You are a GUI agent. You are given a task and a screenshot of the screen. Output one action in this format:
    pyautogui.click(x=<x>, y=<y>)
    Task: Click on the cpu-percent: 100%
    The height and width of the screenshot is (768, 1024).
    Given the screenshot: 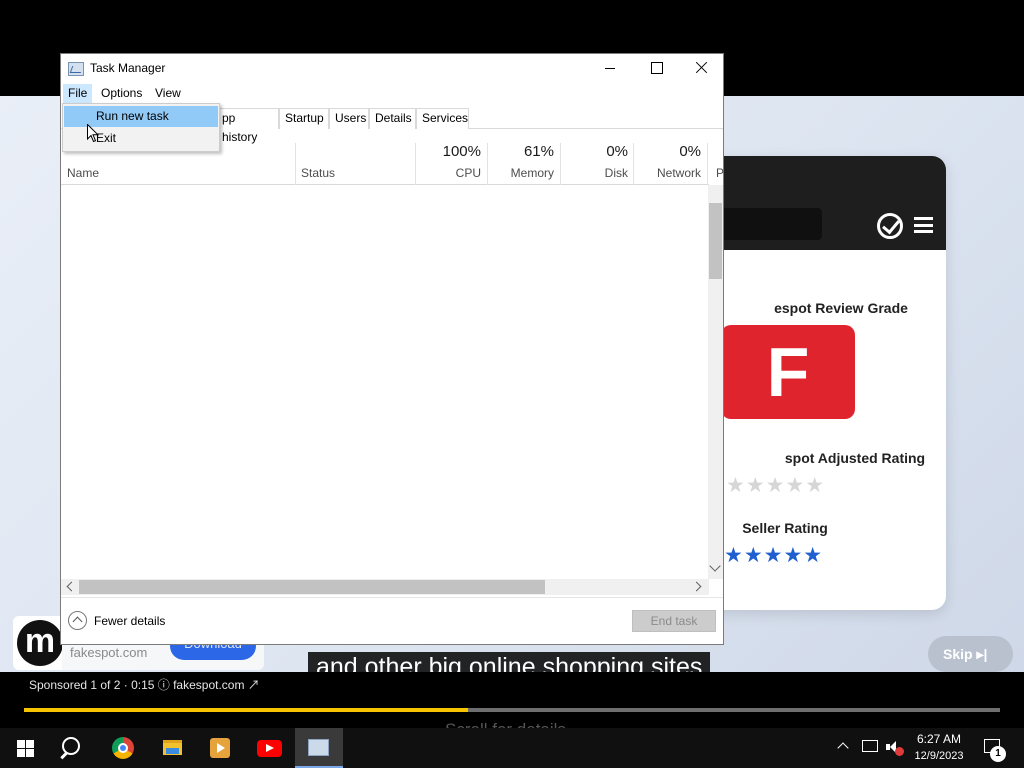 What is the action you would take?
    pyautogui.click(x=449, y=151)
    